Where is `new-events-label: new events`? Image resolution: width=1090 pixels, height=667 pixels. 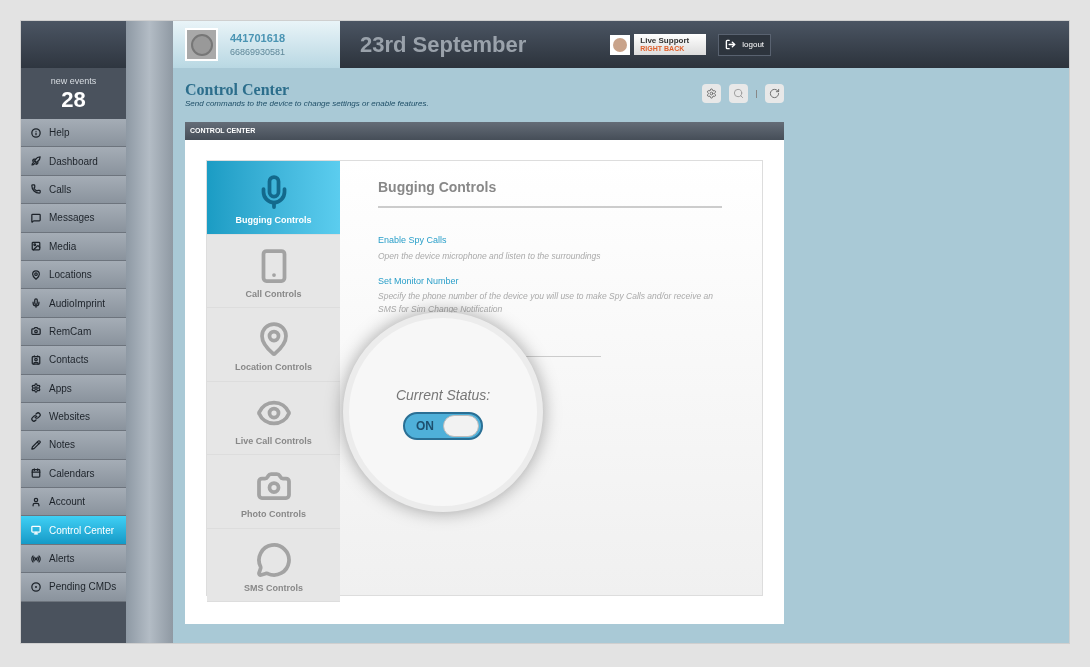
new-events-label: new events is located at coordinates (73, 81).